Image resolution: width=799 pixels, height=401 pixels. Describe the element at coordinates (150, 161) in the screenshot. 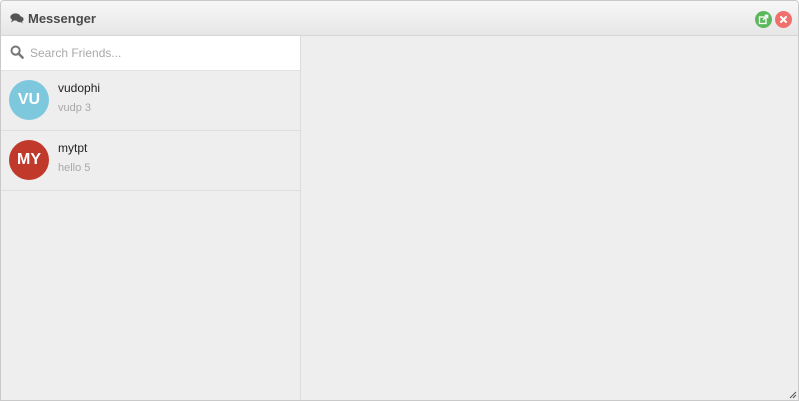

I see `contact-item: MY mytpt hello 5` at that location.